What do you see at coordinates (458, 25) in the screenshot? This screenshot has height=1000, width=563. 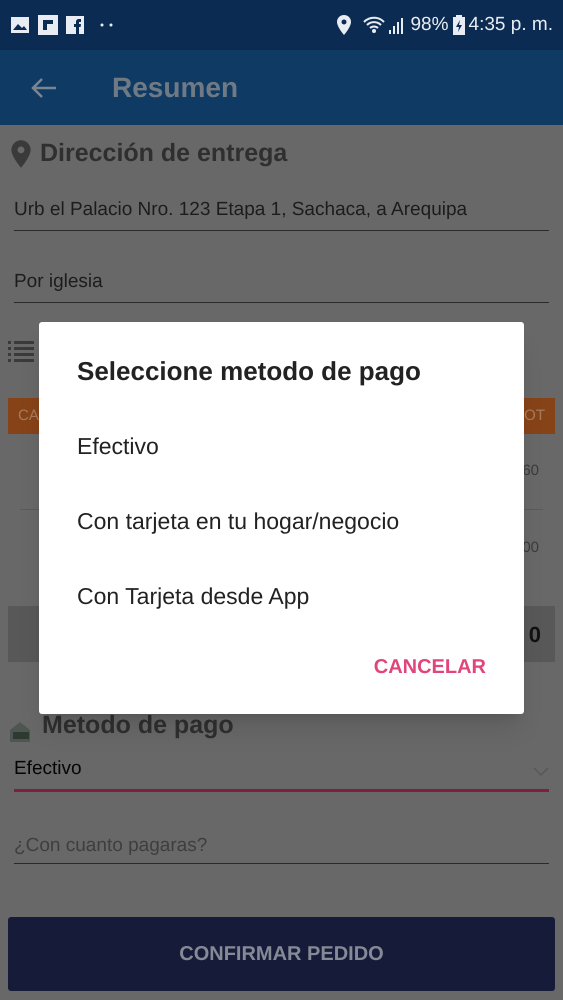 I see `battery-charging-icon` at bounding box center [458, 25].